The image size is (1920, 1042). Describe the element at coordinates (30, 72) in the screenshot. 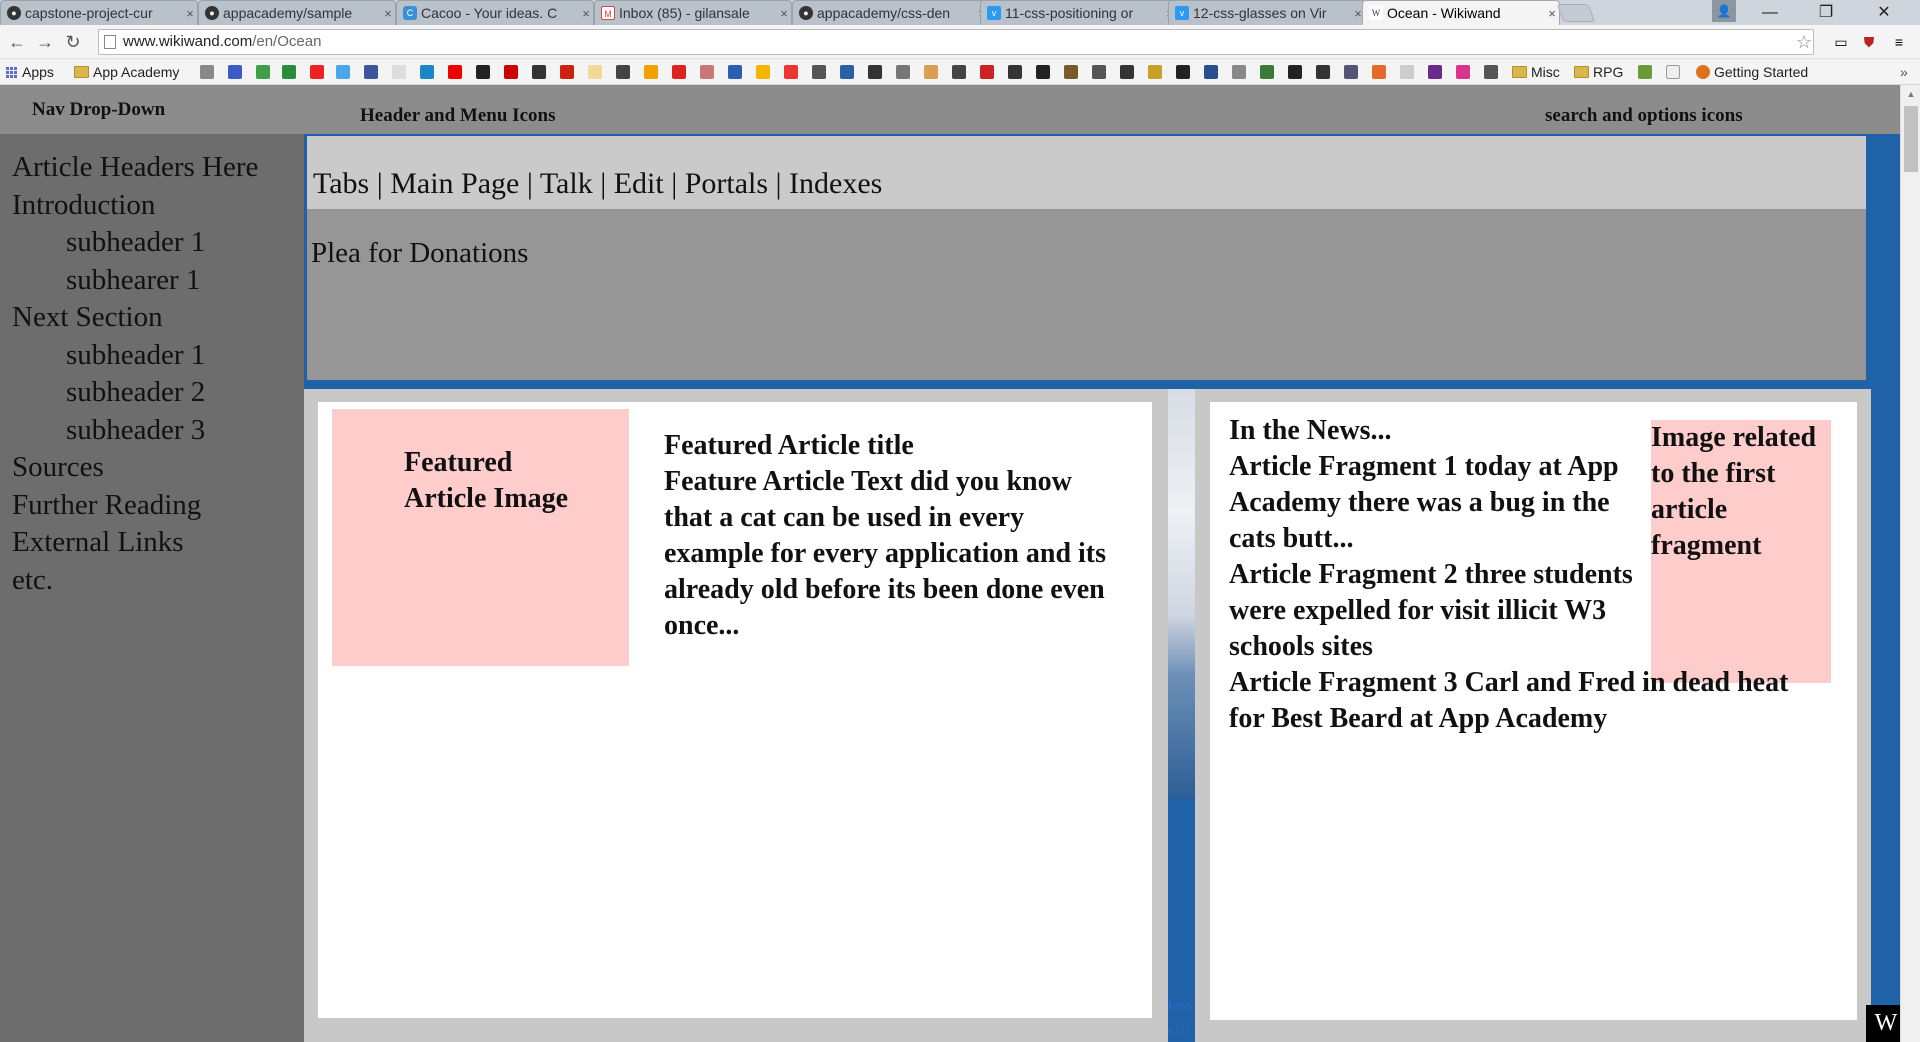

I see `bookmark-apps: Apps` at that location.